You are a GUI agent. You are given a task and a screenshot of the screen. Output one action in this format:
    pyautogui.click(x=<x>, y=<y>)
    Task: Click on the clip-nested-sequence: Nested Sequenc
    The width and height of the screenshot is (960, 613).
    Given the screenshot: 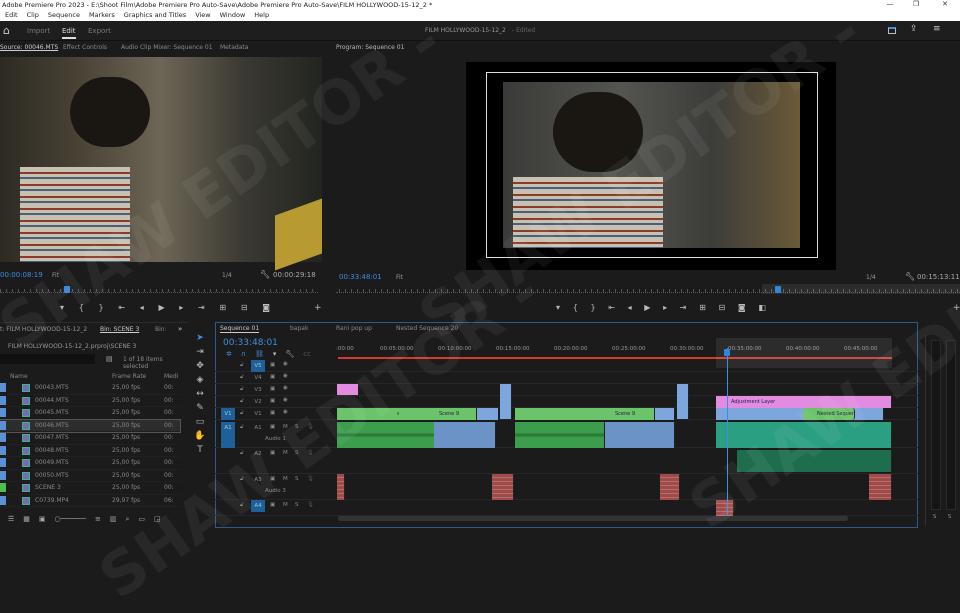 What is the action you would take?
    pyautogui.click(x=829, y=414)
    